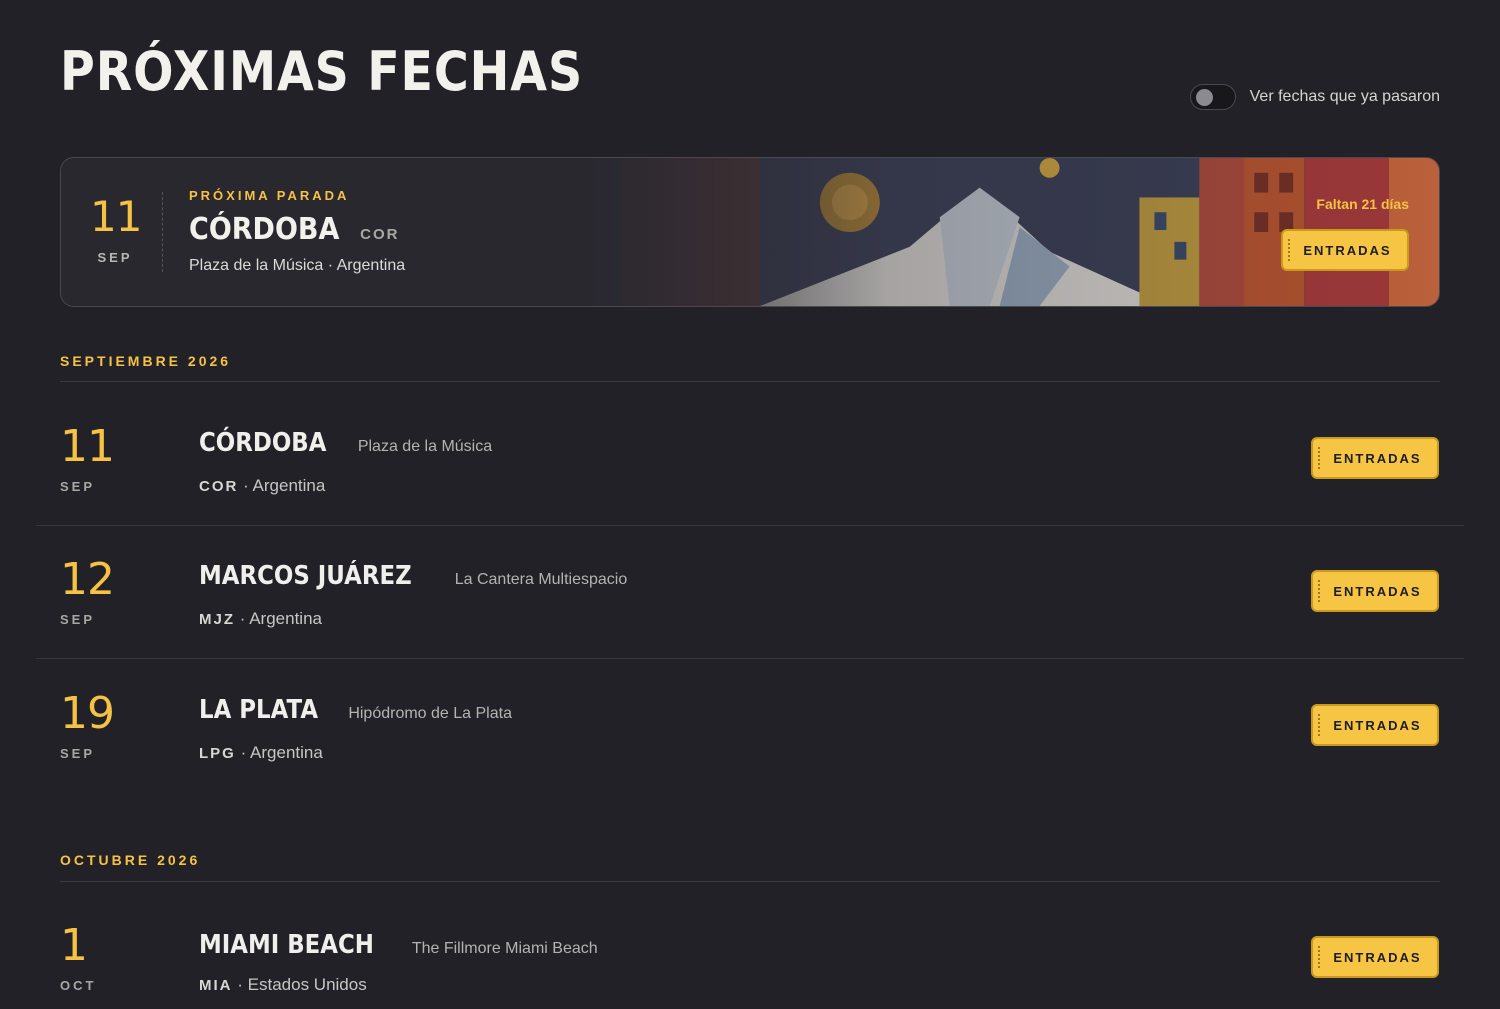  I want to click on event-location: LPG · Argentina, so click(261, 753).